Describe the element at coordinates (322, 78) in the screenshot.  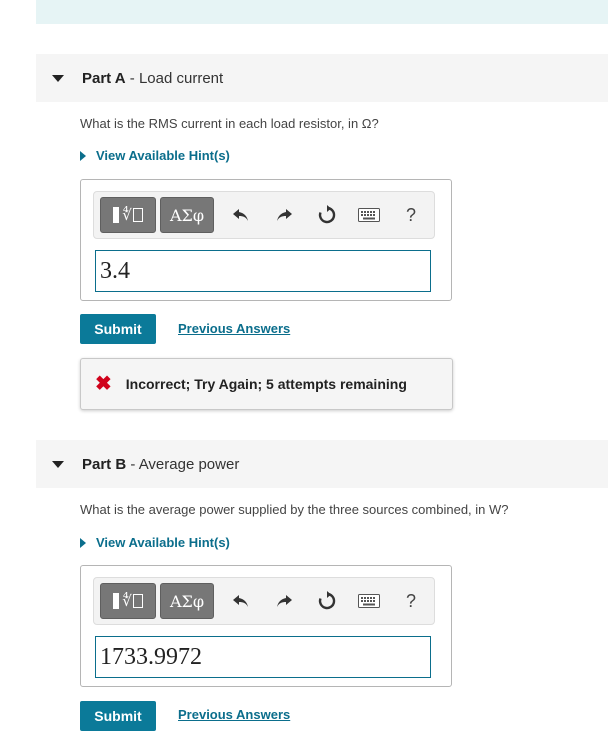
I see `part-a-header: Part A - Load current` at that location.